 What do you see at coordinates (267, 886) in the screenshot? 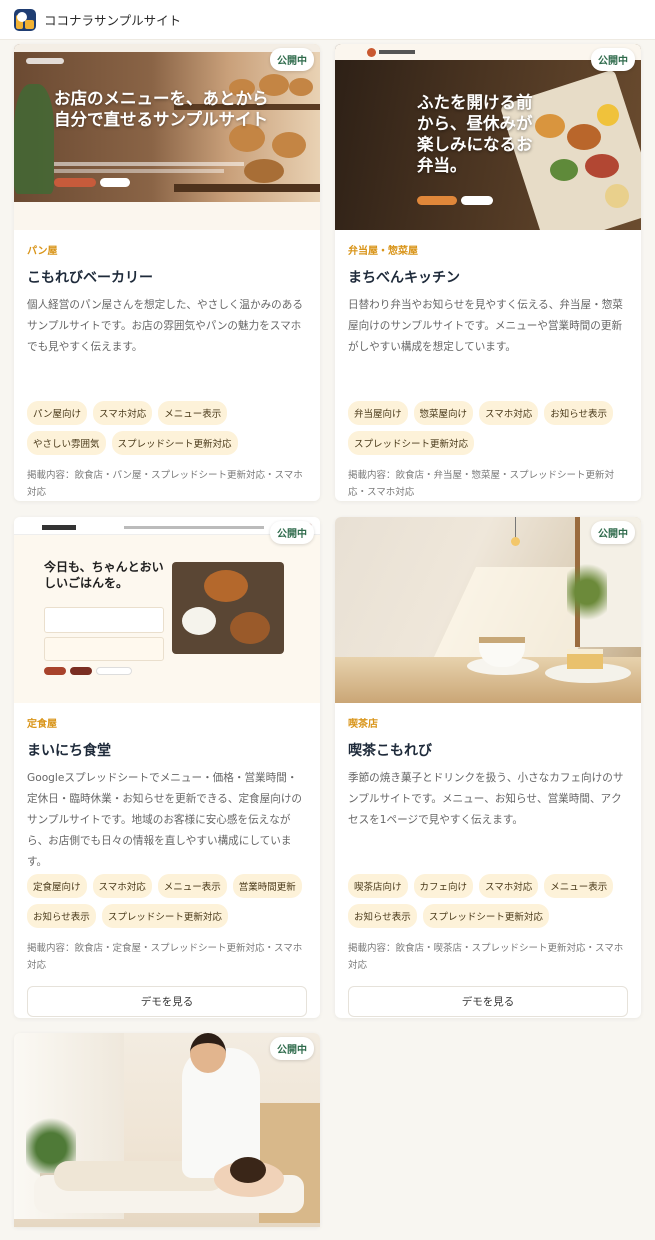
I see `tag: 営業時間更新` at bounding box center [267, 886].